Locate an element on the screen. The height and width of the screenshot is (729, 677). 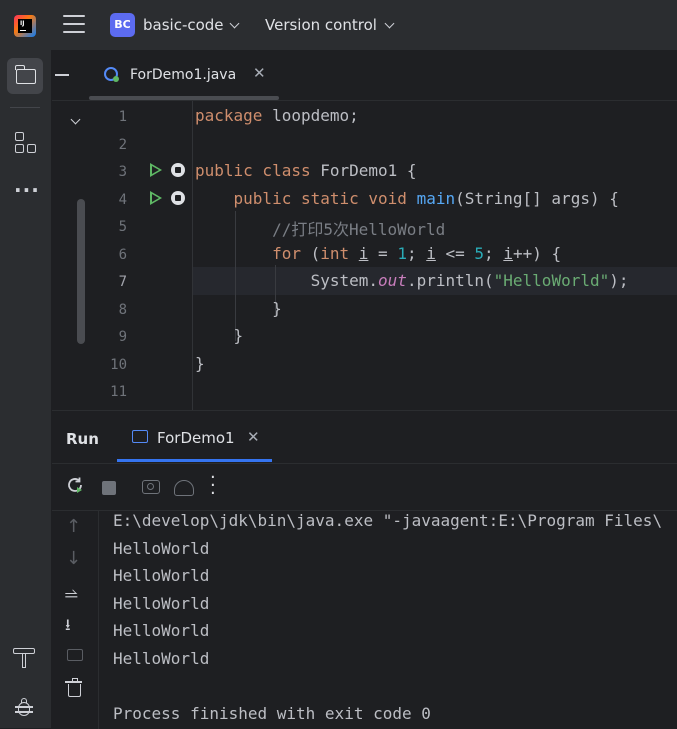
code-token: out is located at coordinates (392, 280).